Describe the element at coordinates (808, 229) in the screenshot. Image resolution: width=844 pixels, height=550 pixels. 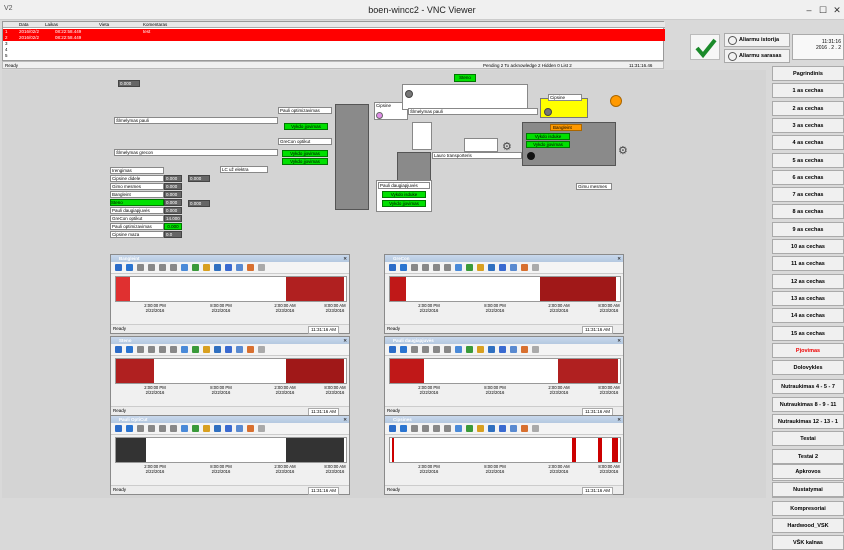
I see `nav-button-9-as-cechas: 9 as cechas` at that location.